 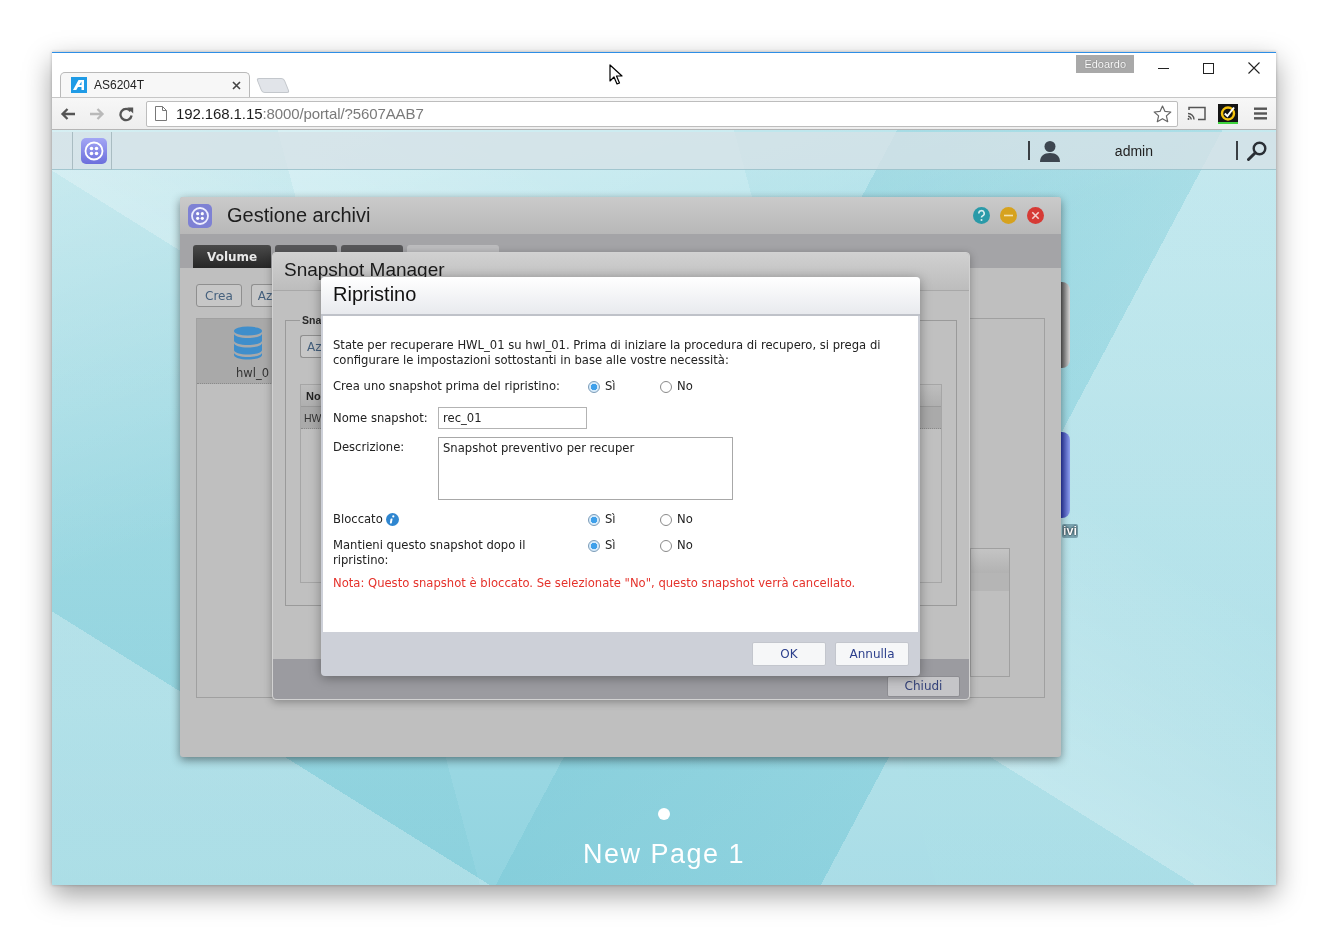 I want to click on url-text: 192.168.1.15:8000/portal/?5607AAB7, so click(x=300, y=113).